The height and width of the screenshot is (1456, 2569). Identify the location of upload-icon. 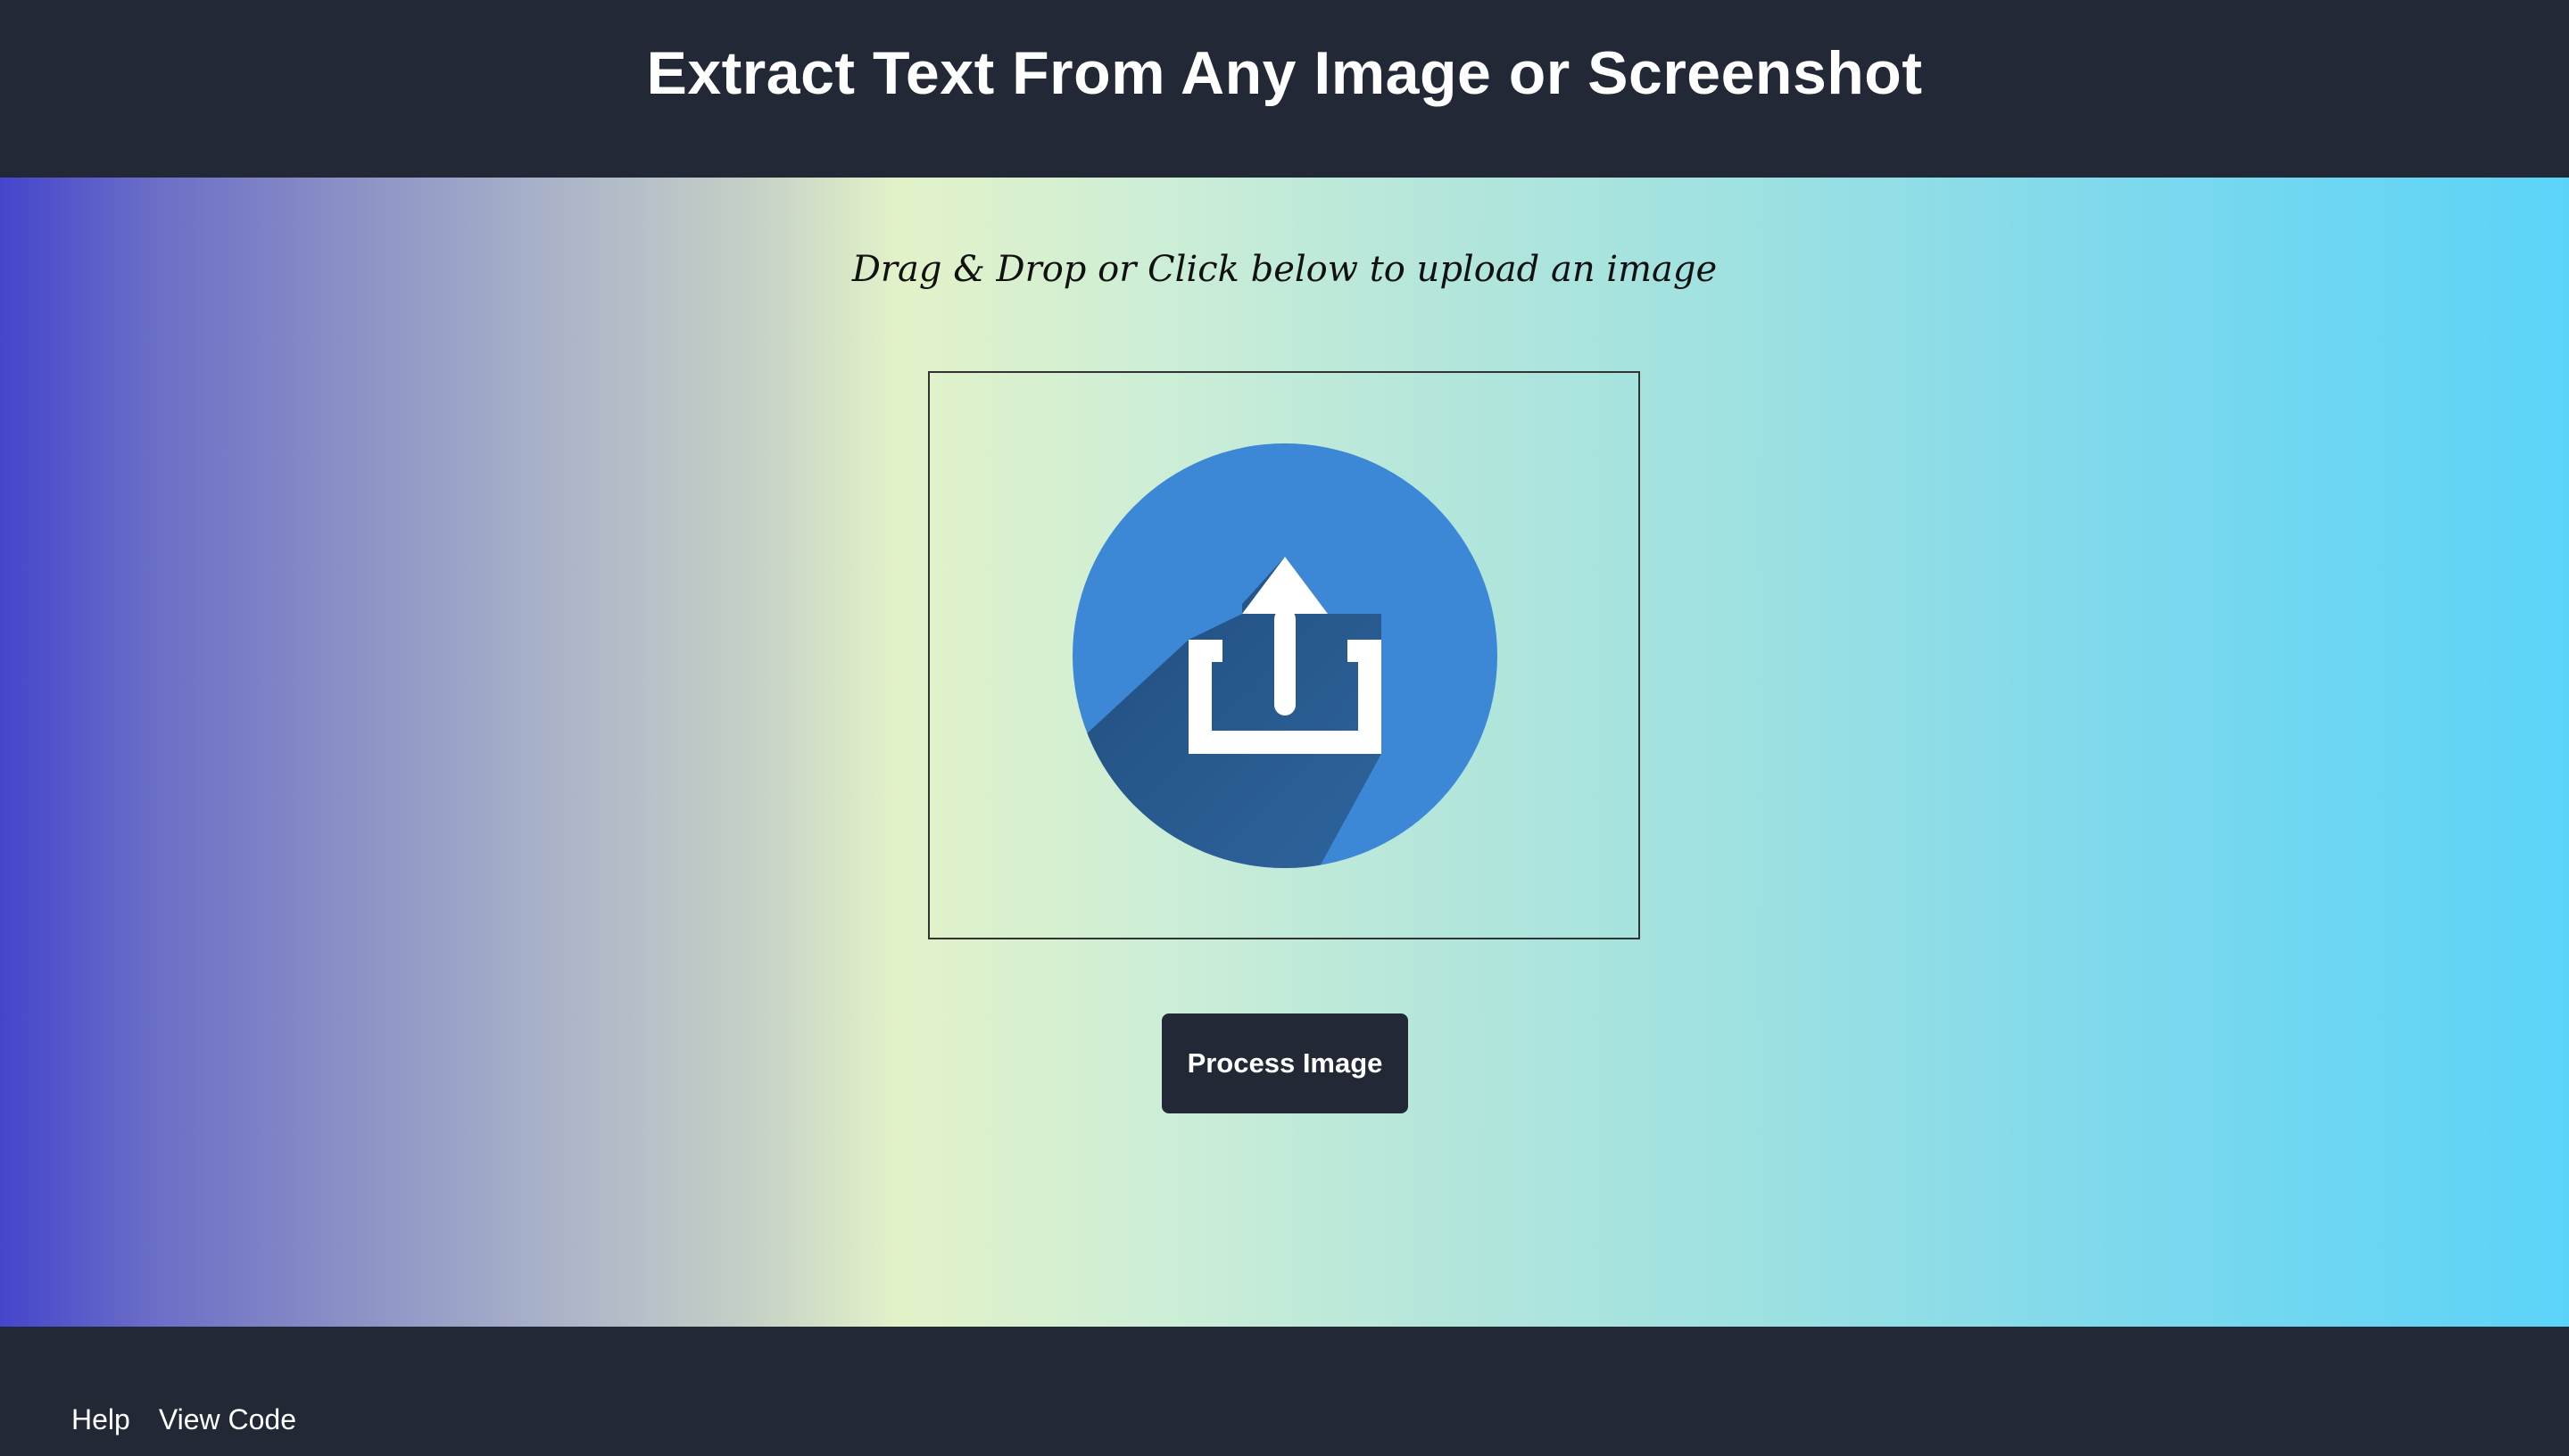
(1285, 655).